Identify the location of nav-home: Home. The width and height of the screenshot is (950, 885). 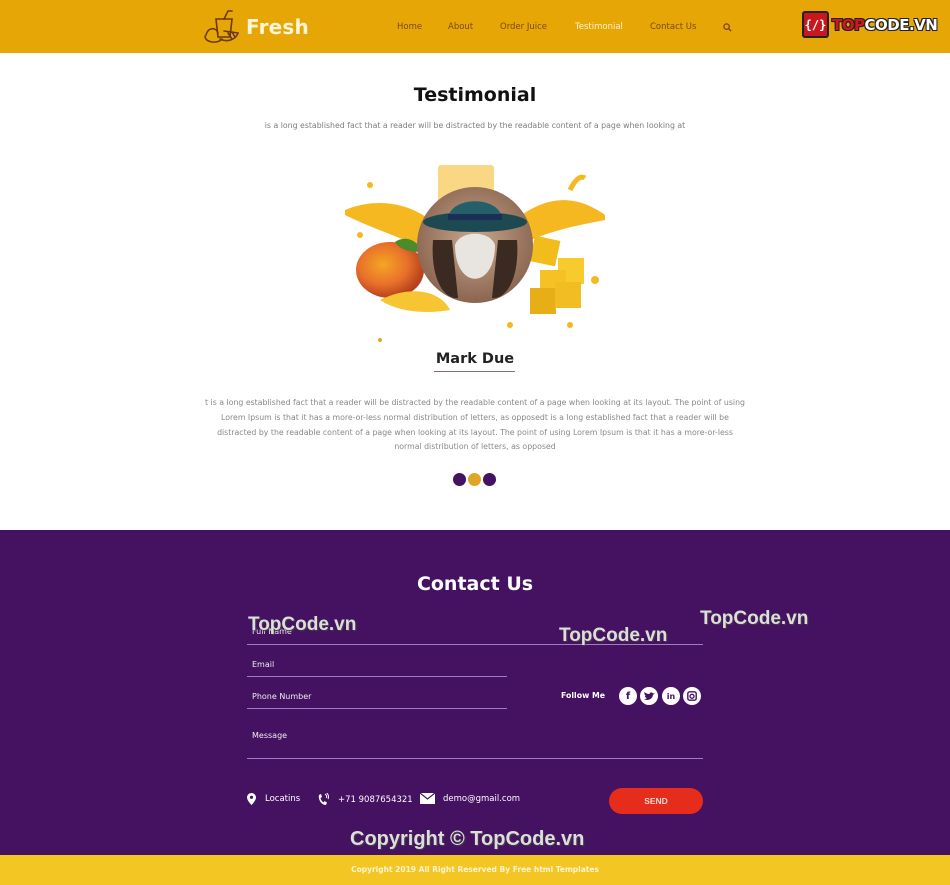
(409, 27).